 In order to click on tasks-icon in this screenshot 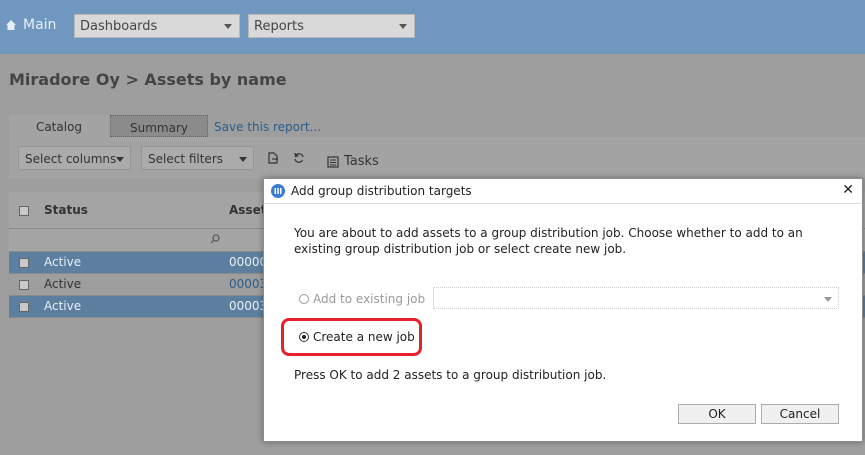, I will do `click(333, 161)`.